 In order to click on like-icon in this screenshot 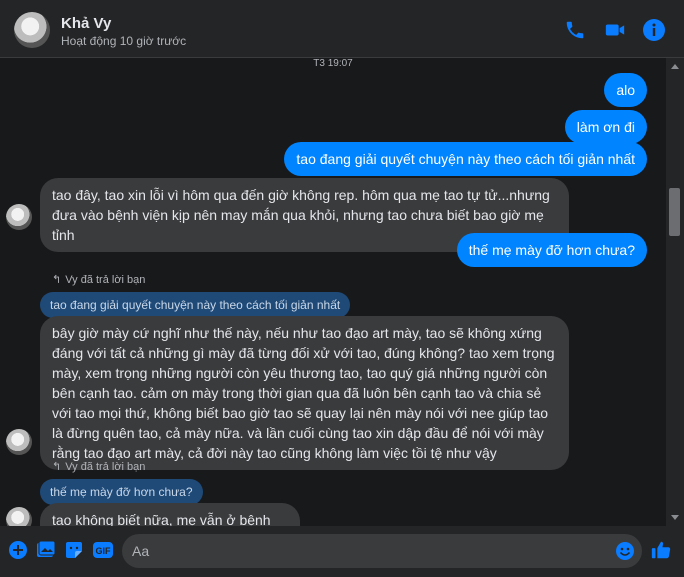, I will do `click(660, 549)`.